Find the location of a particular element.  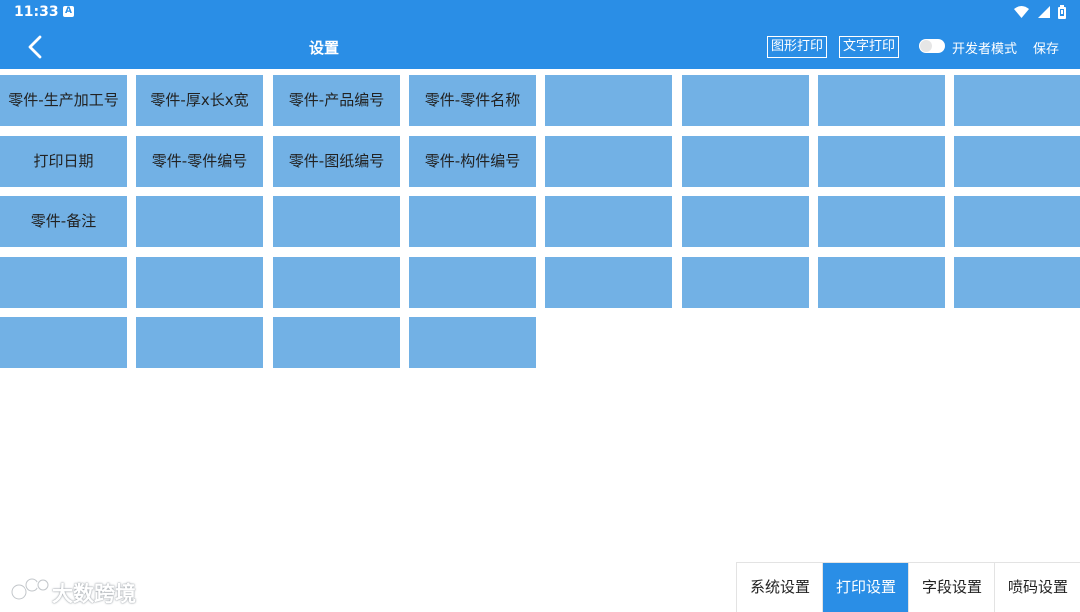

status-time: 11:33 is located at coordinates (36, 12).